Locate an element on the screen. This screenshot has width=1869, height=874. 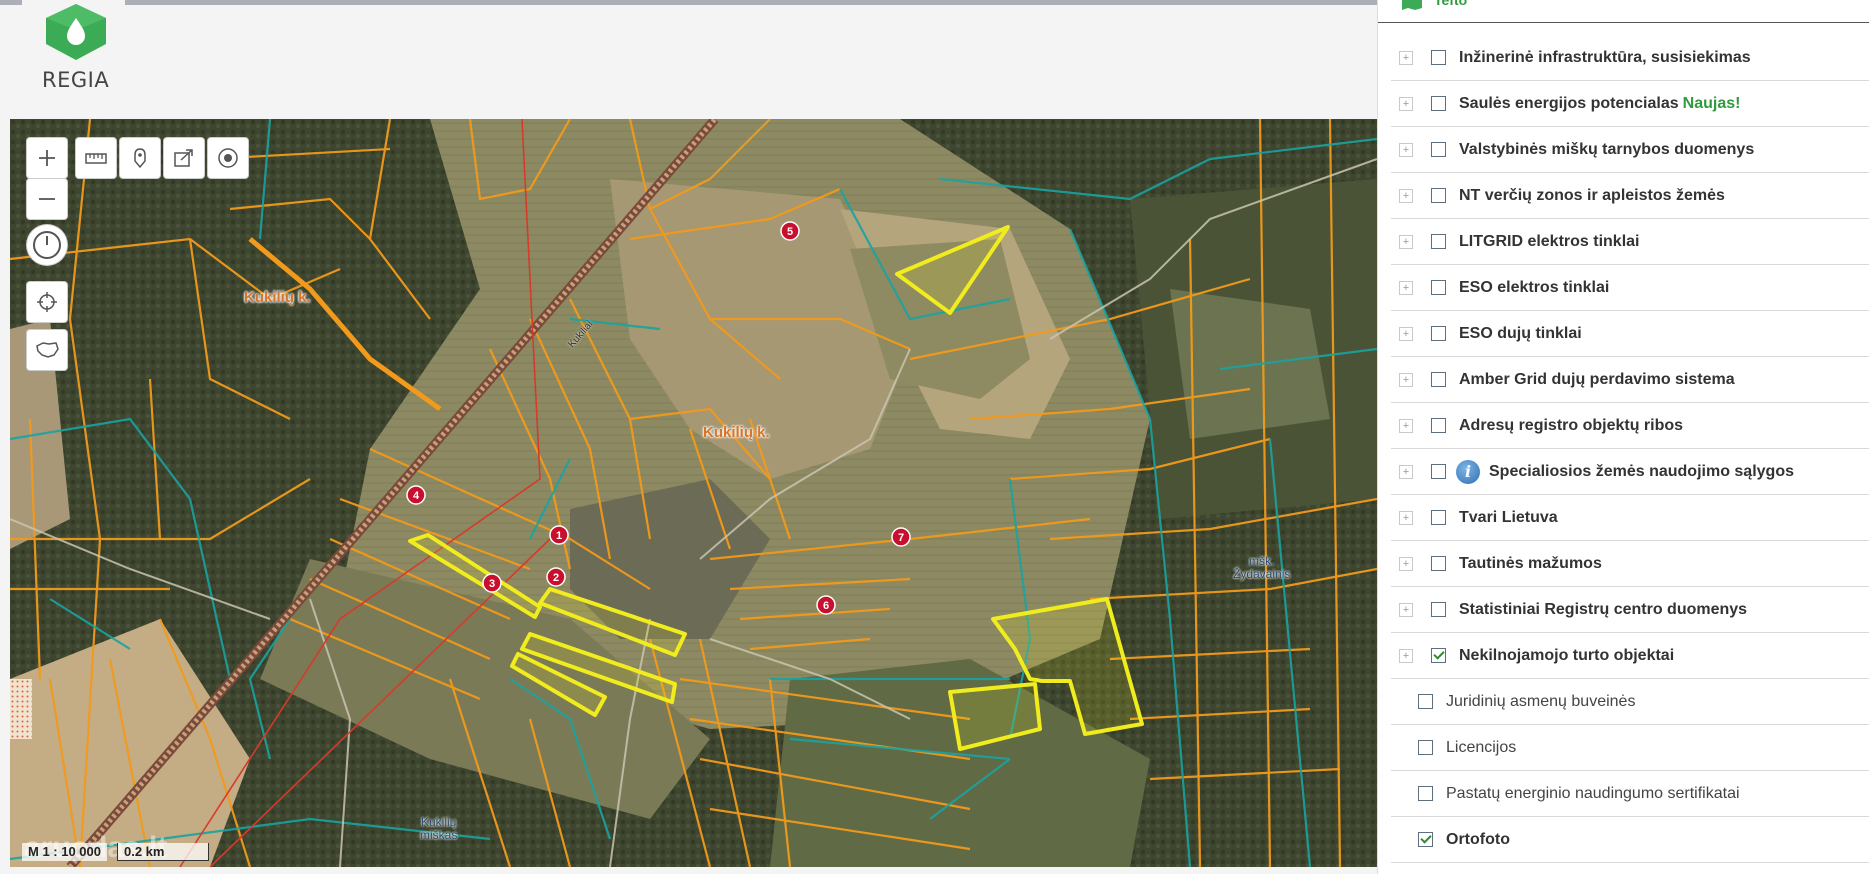
measure-button is located at coordinates (96, 158).